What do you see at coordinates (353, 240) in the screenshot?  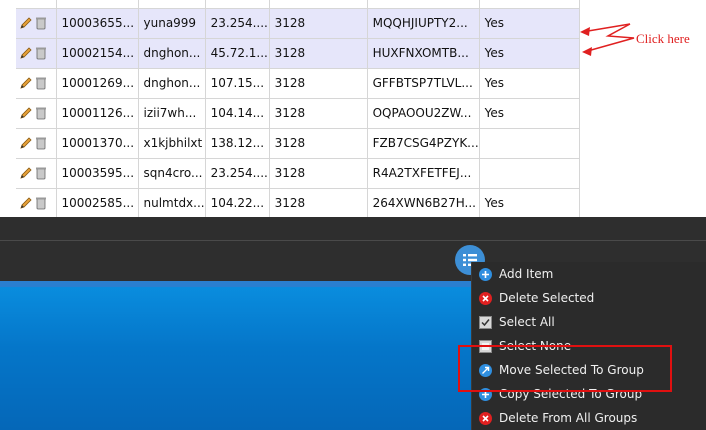 I see `footer-divider` at bounding box center [353, 240].